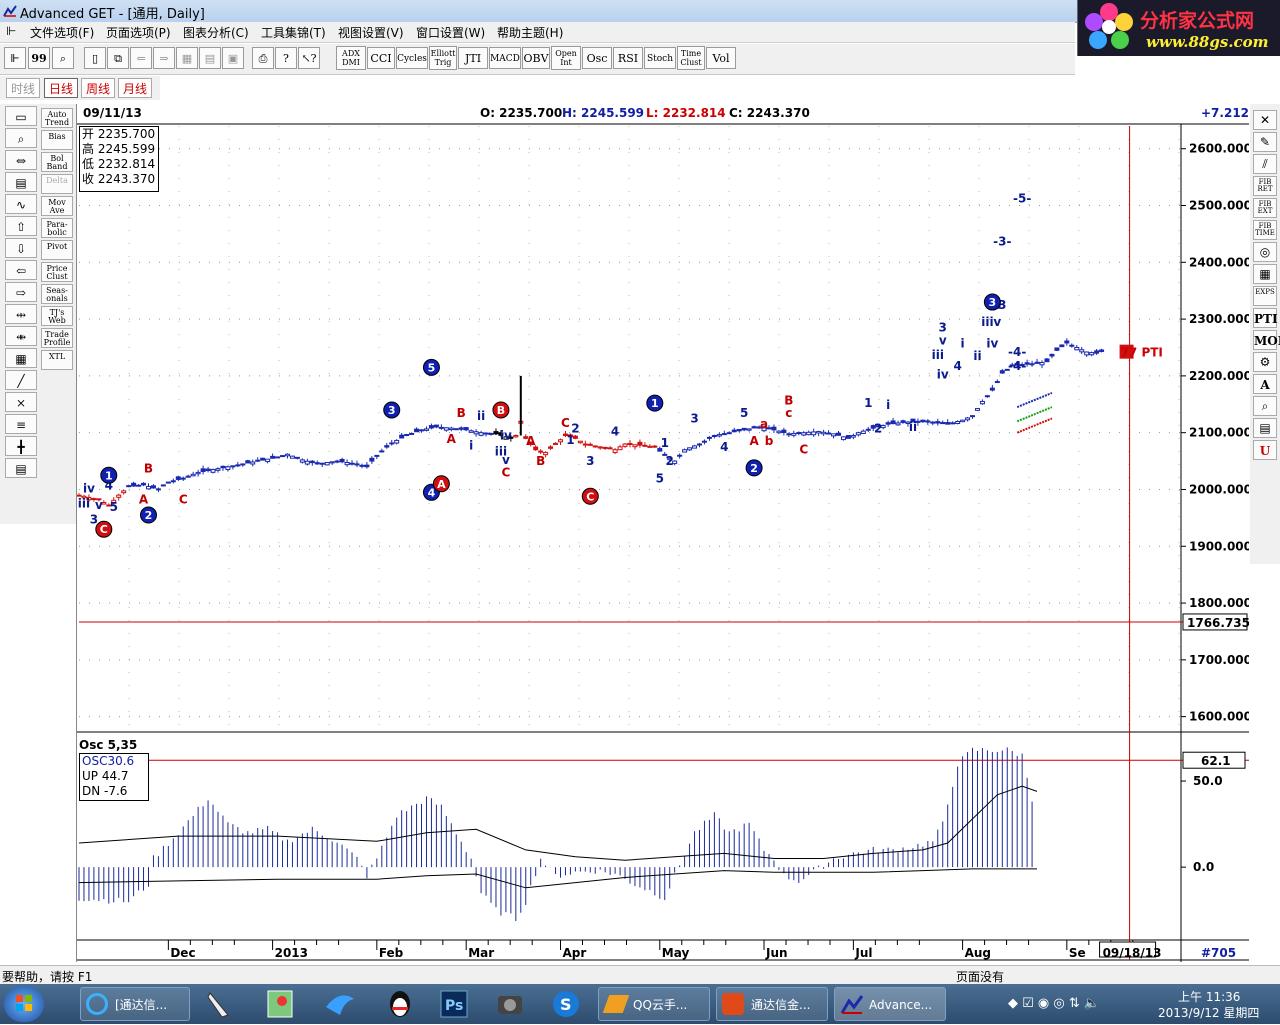  What do you see at coordinates (1265, 208) in the screenshot?
I see `tool-fib-ext: FIB EXT` at bounding box center [1265, 208].